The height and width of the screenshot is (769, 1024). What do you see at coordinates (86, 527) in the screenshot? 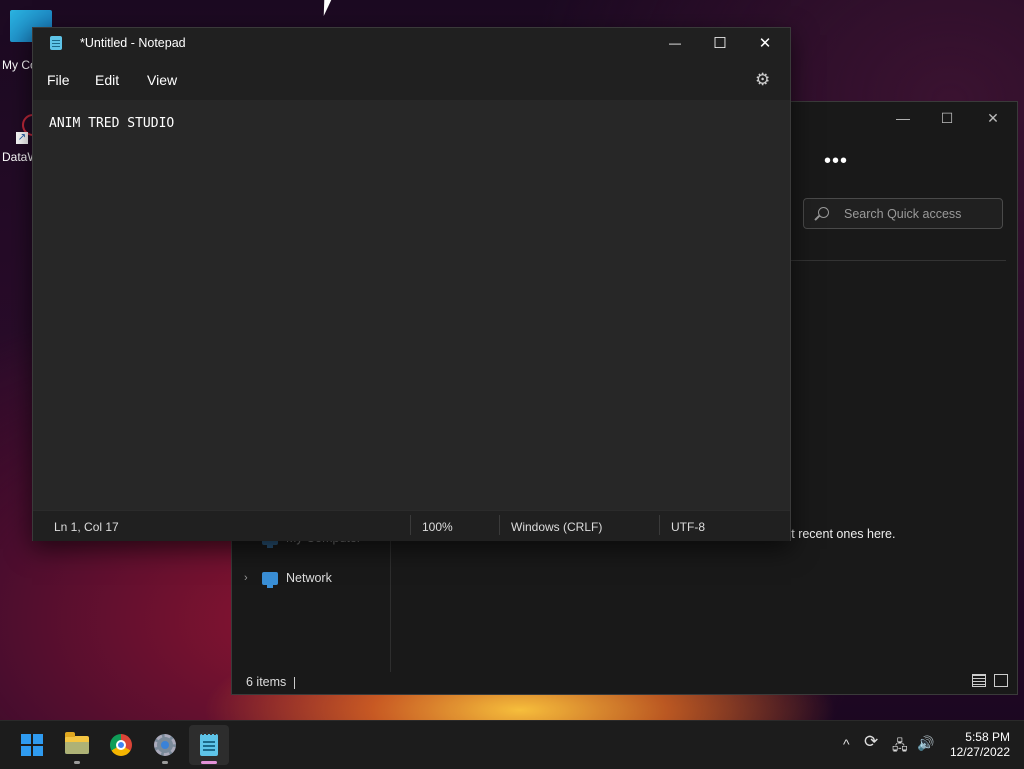
I see `cursor-position: Ln 1, Col 17` at bounding box center [86, 527].